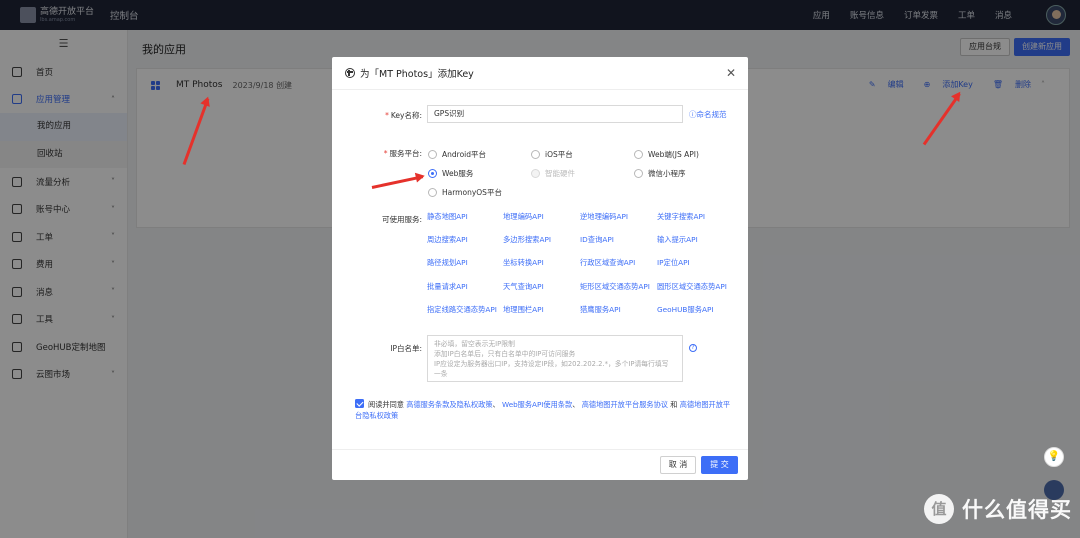 This screenshot has height=538, width=1080. What do you see at coordinates (465, 192) in the screenshot?
I see `radio-harmonyos: HarmonyOS平台` at bounding box center [465, 192].